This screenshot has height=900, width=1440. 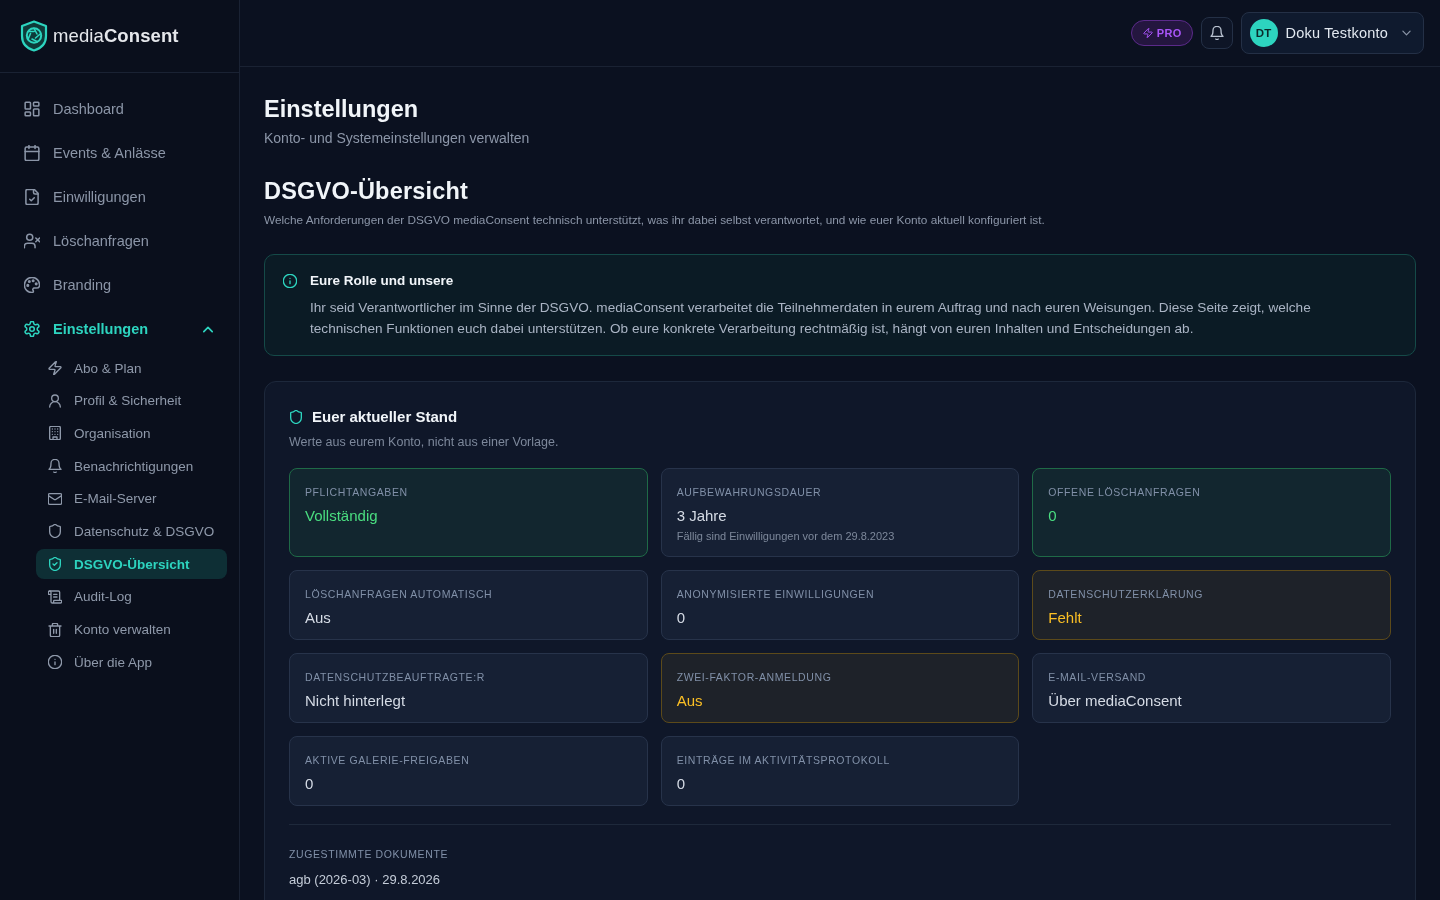 What do you see at coordinates (119, 285) in the screenshot?
I see `nav-item: Branding` at bounding box center [119, 285].